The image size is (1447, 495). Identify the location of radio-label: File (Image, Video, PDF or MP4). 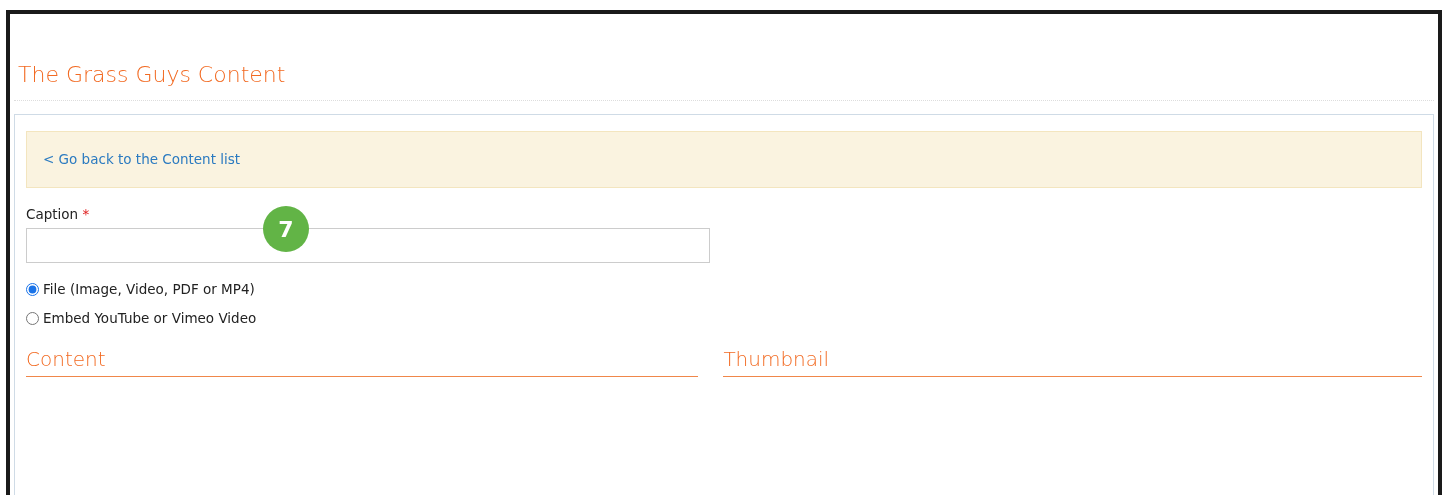
(149, 289).